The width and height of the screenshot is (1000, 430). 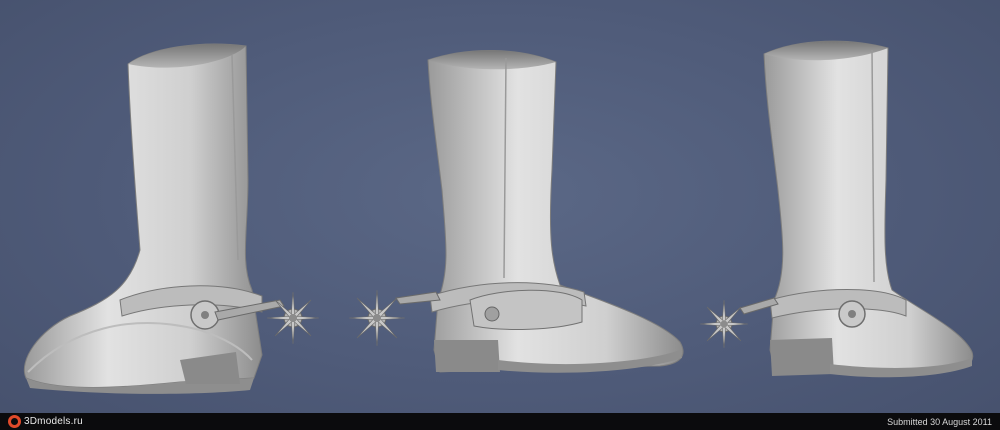 I want to click on heel-right, so click(x=802, y=357).